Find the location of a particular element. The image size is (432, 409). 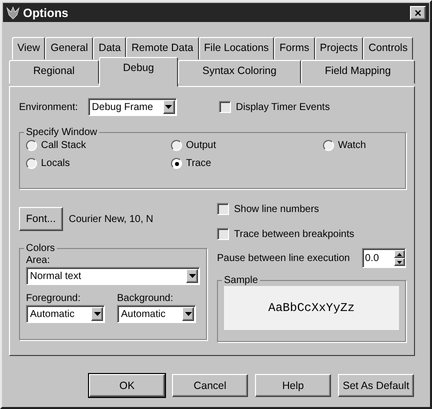

group-title: Sample is located at coordinates (241, 280).